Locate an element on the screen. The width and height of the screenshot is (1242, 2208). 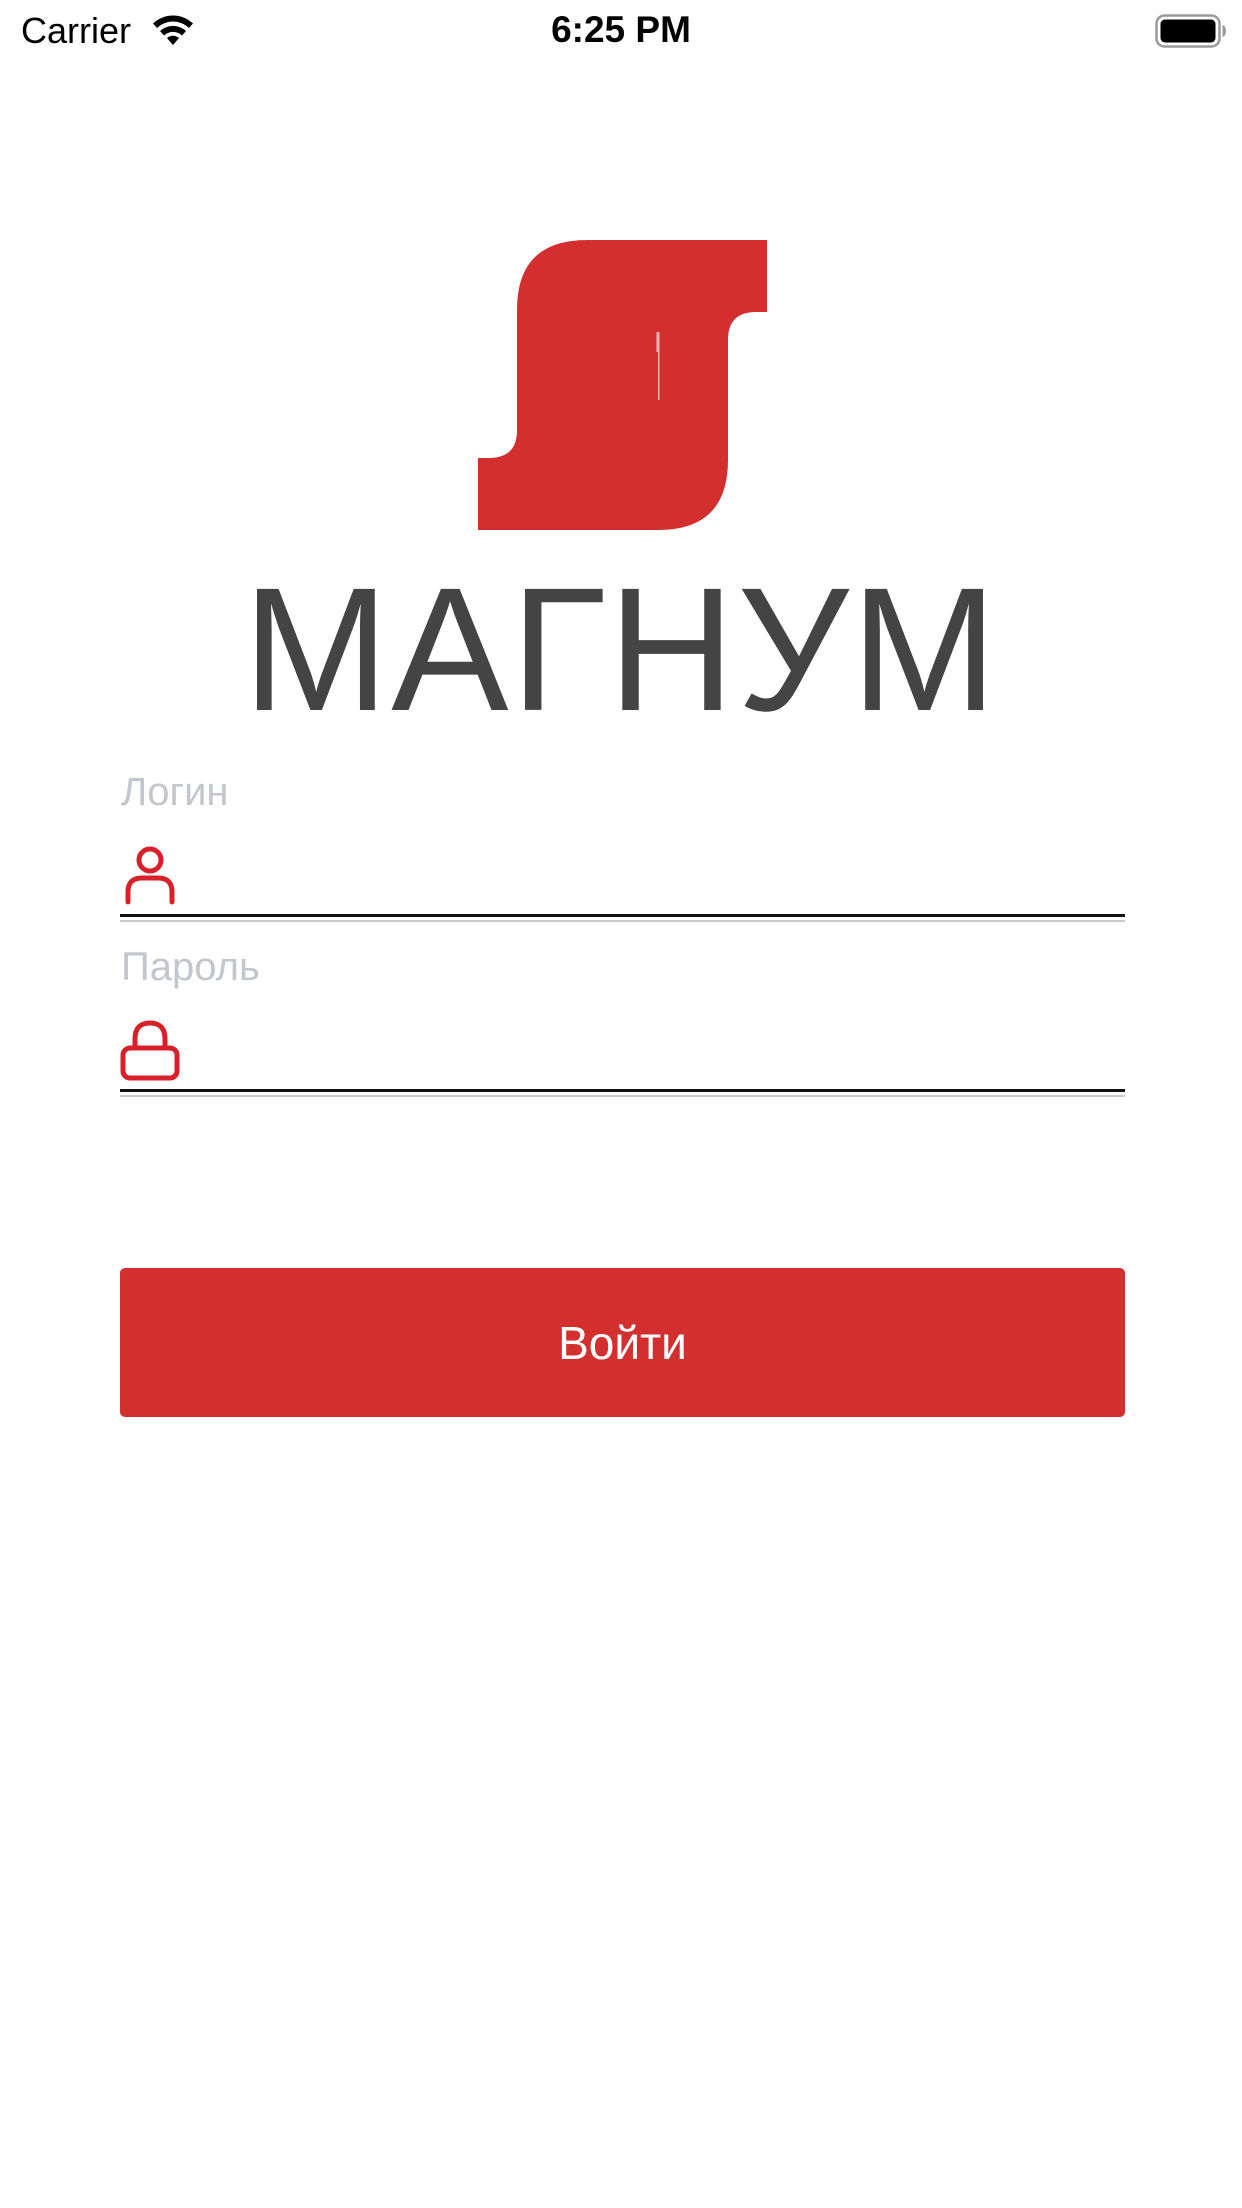
password-underline-shadow is located at coordinates (622, 1096).